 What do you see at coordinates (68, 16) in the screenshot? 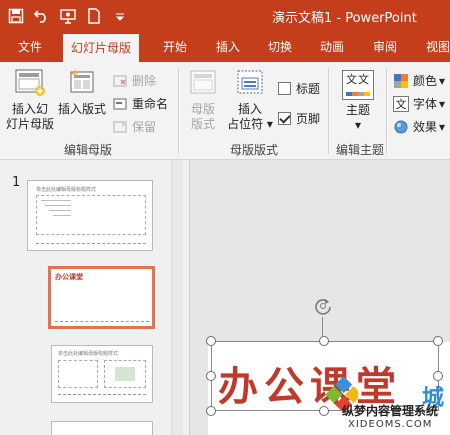
I see `slideshow-icon` at bounding box center [68, 16].